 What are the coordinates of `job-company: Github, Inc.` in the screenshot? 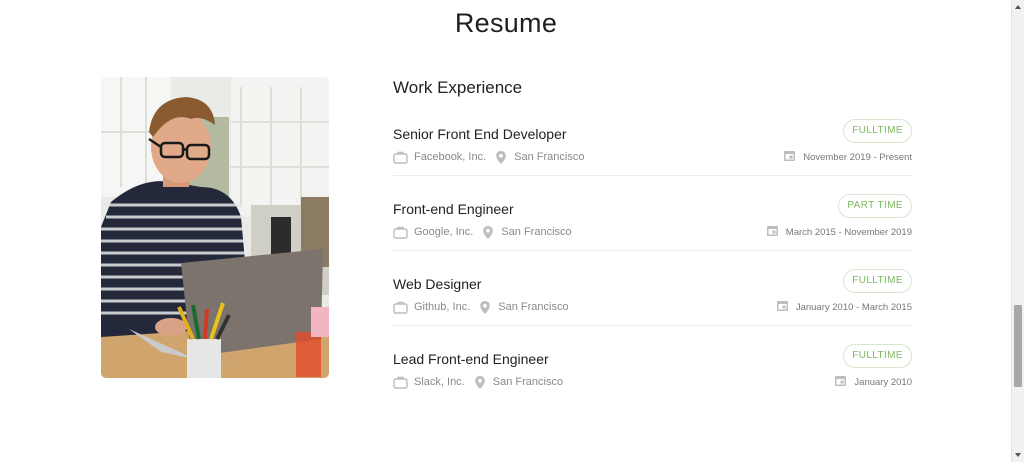 It's located at (442, 307).